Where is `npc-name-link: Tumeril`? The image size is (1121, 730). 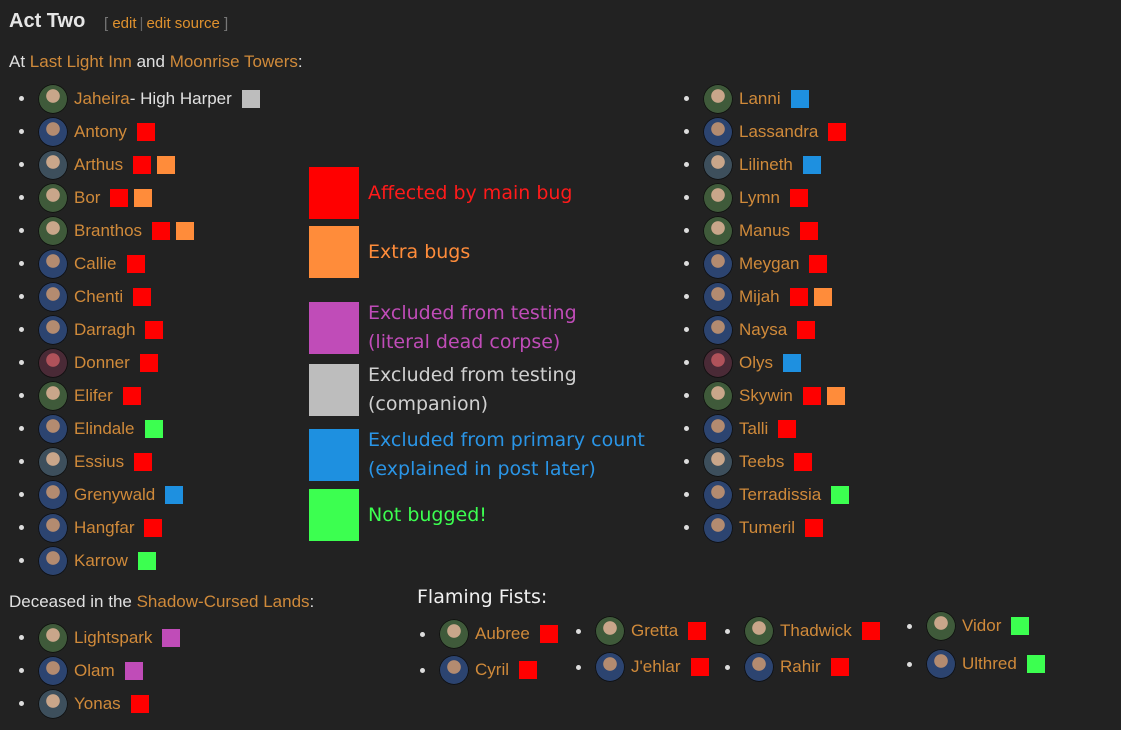 npc-name-link: Tumeril is located at coordinates (767, 528).